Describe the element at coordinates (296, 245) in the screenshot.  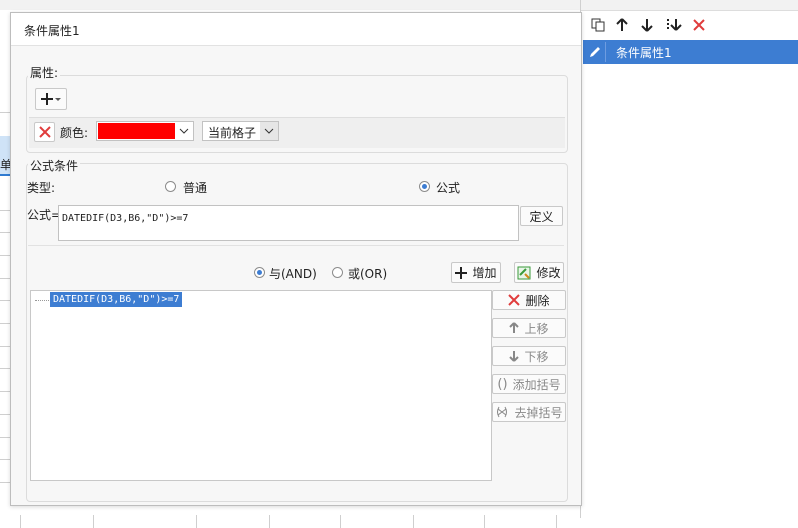
I see `divider` at that location.